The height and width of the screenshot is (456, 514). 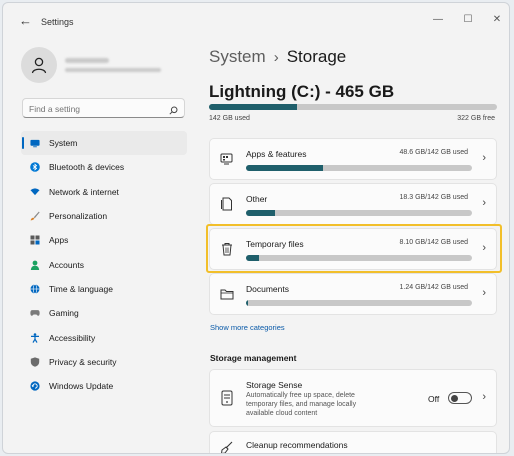 I want to click on sidebar-item-windows-update: Windows Update, so click(x=104, y=386).